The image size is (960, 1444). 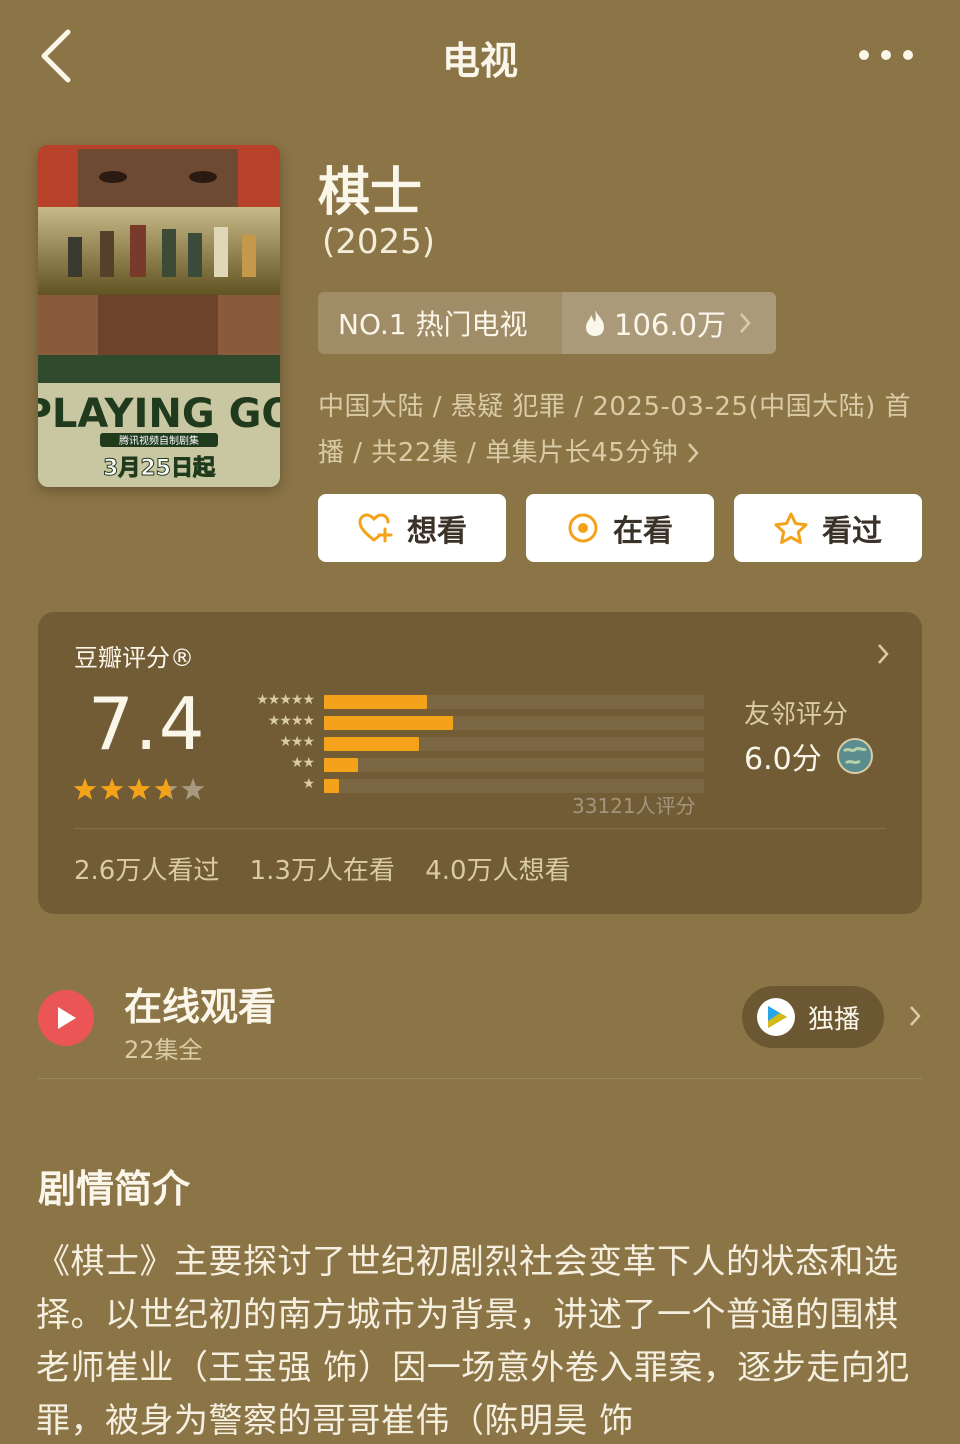 I want to click on episode-count: 22集全, so click(x=163, y=1050).